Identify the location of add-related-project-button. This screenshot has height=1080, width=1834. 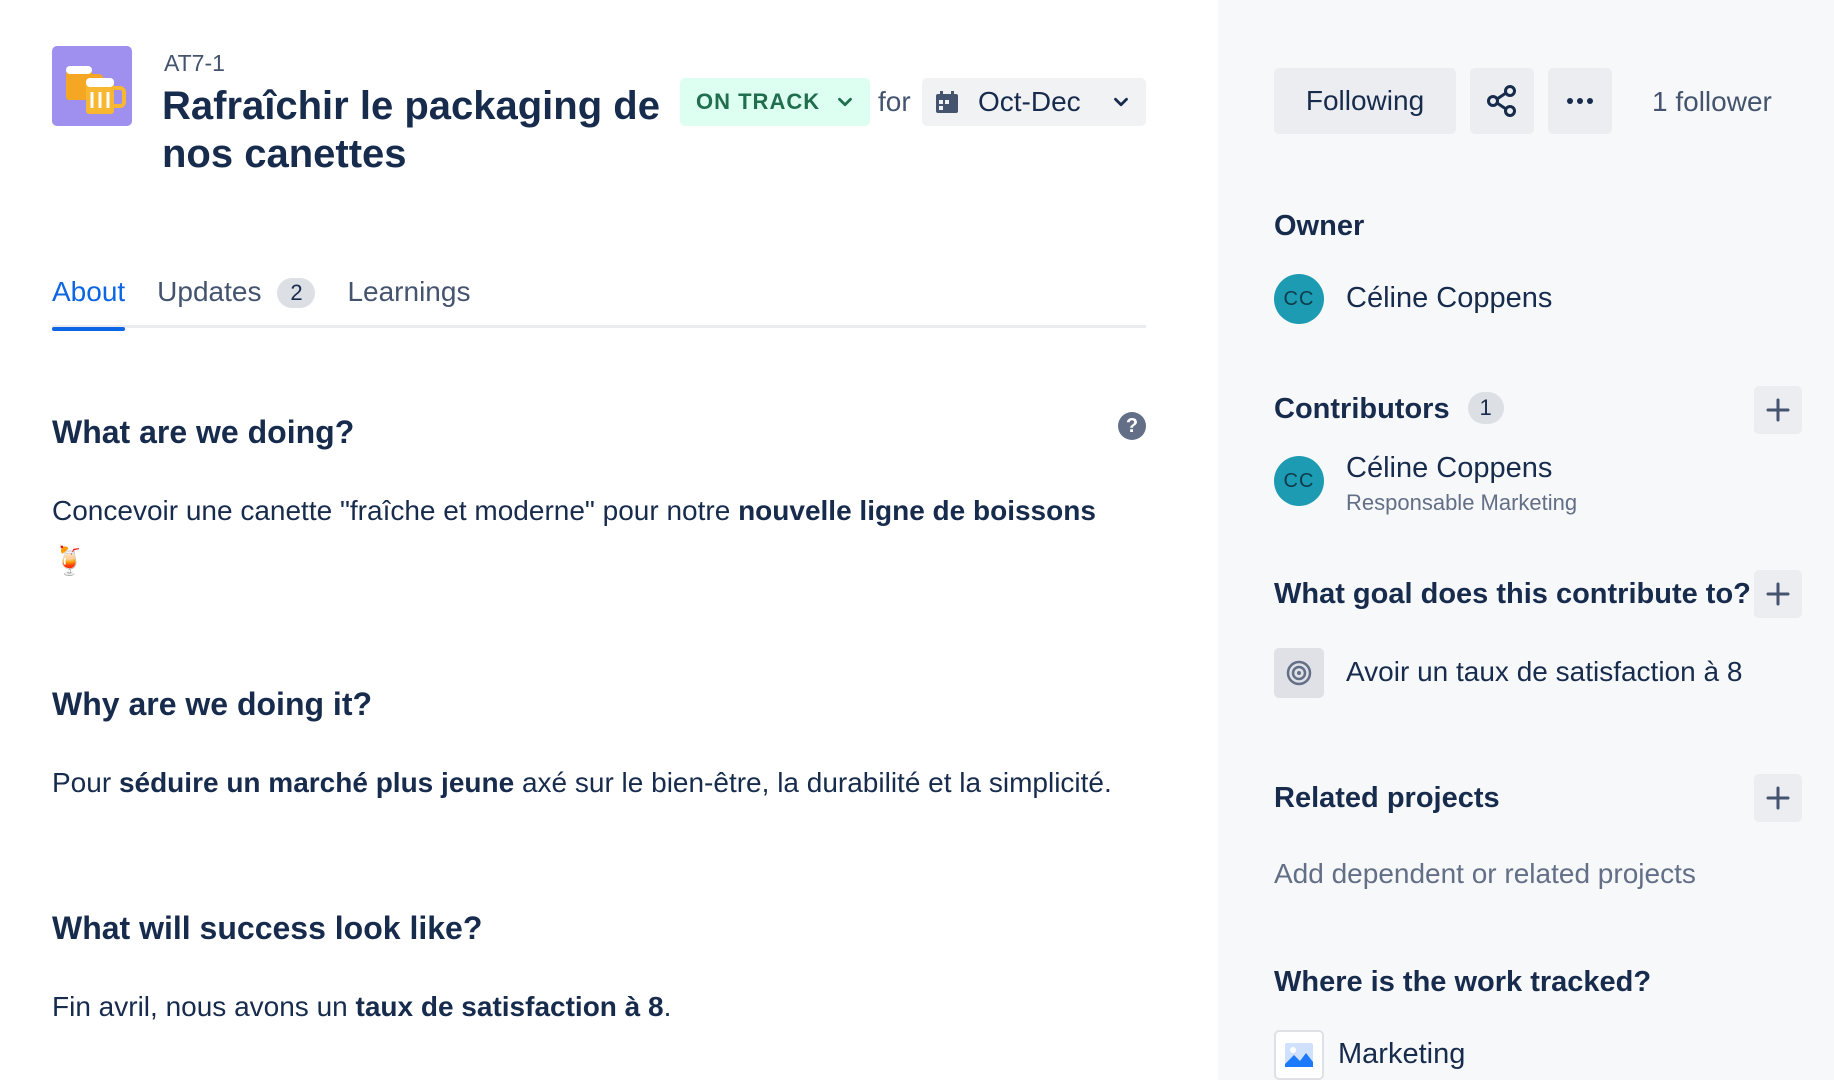
(1778, 798).